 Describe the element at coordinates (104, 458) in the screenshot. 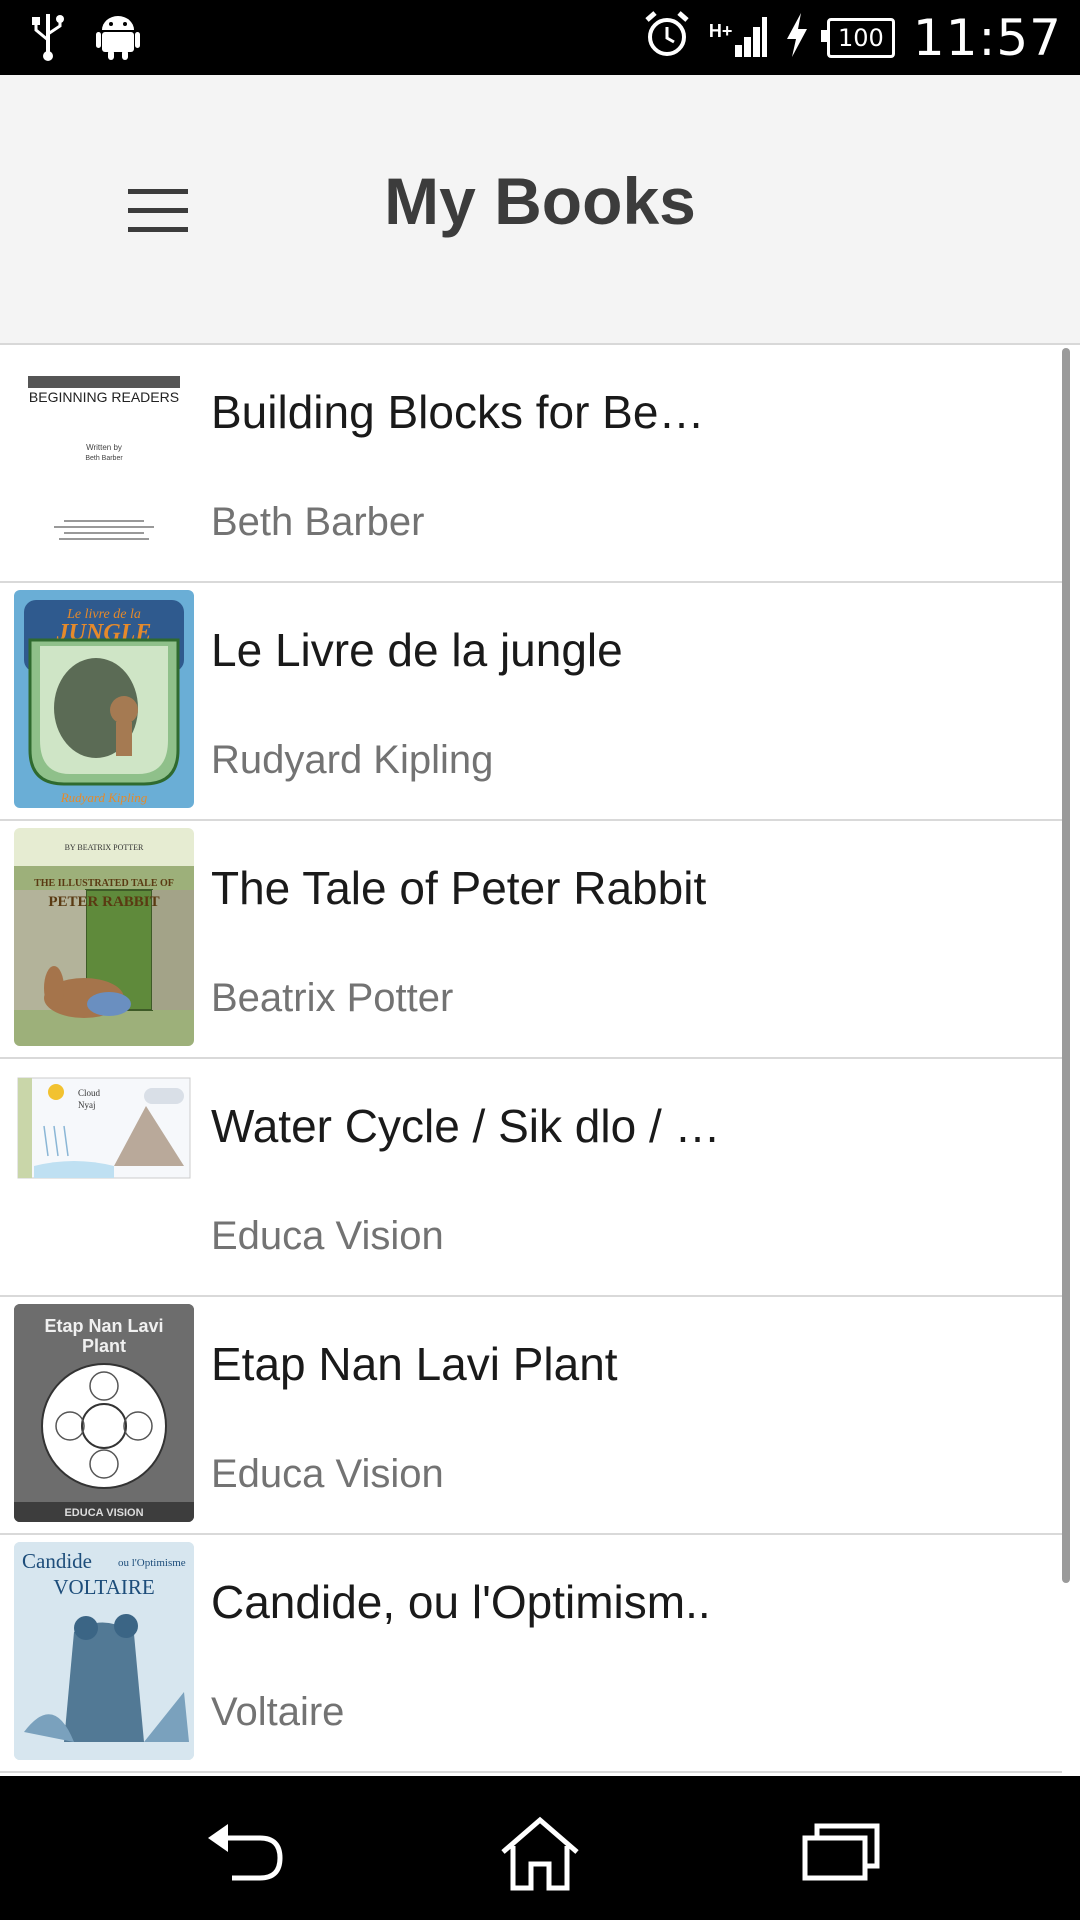

I see `cover-author: Beth Barber` at that location.